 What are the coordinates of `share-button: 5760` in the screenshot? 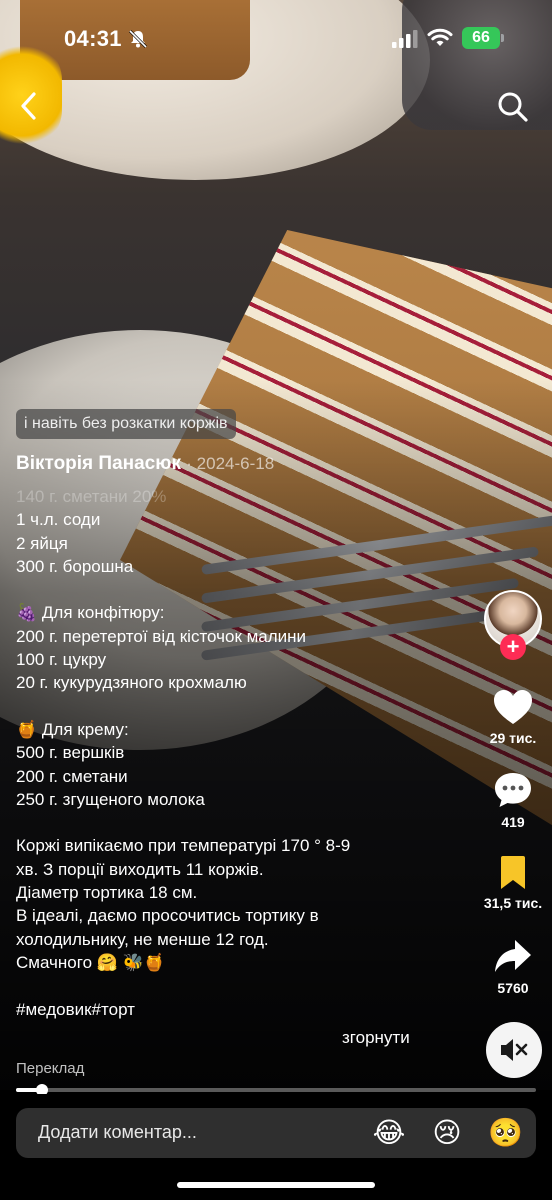 It's located at (513, 967).